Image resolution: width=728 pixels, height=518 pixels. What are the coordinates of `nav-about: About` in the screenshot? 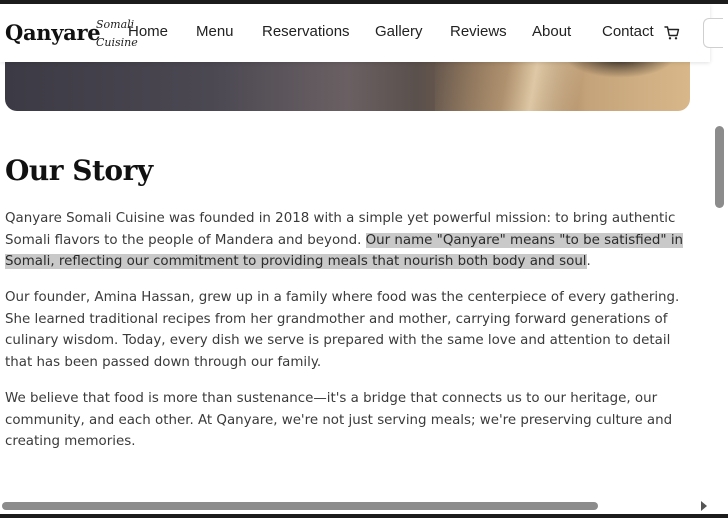 It's located at (551, 31).